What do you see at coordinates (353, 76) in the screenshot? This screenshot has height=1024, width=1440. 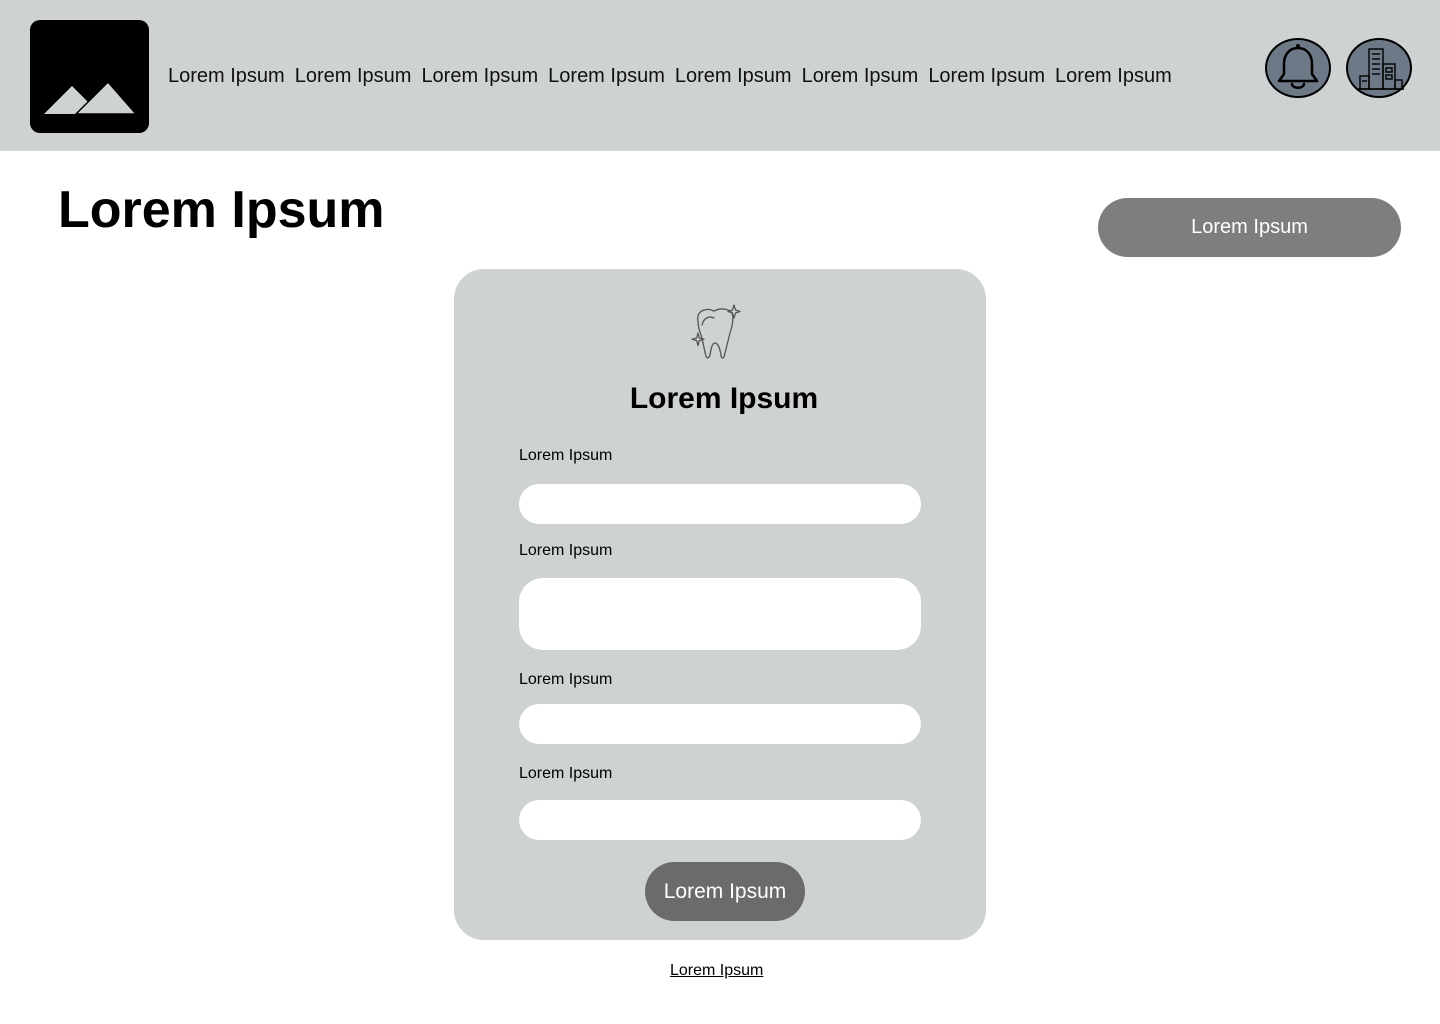 I see `nav-item-2: Lorem Ipsum` at bounding box center [353, 76].